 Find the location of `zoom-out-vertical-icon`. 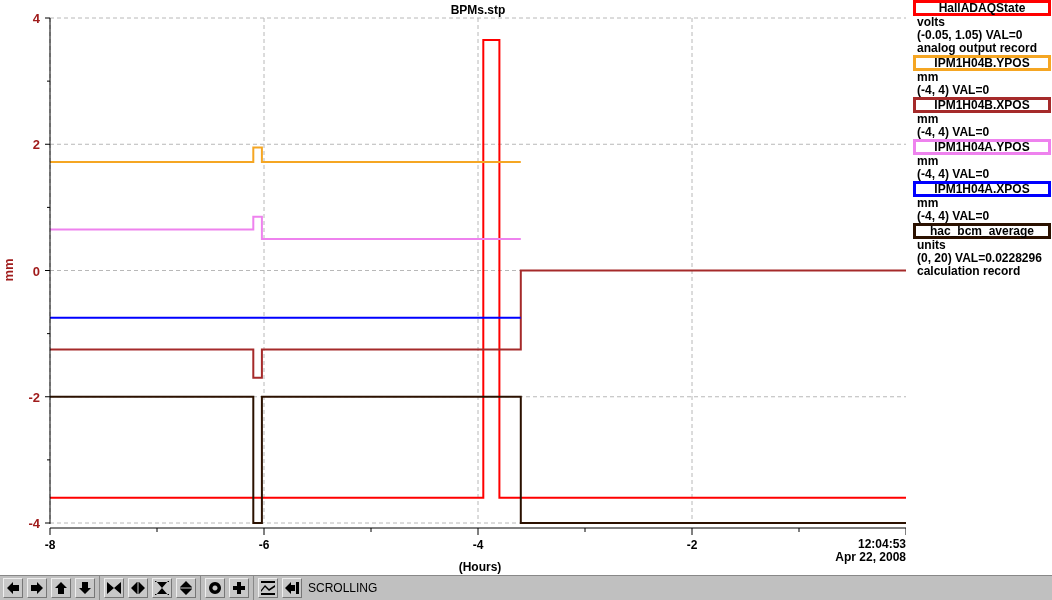

zoom-out-vertical-icon is located at coordinates (186, 588).